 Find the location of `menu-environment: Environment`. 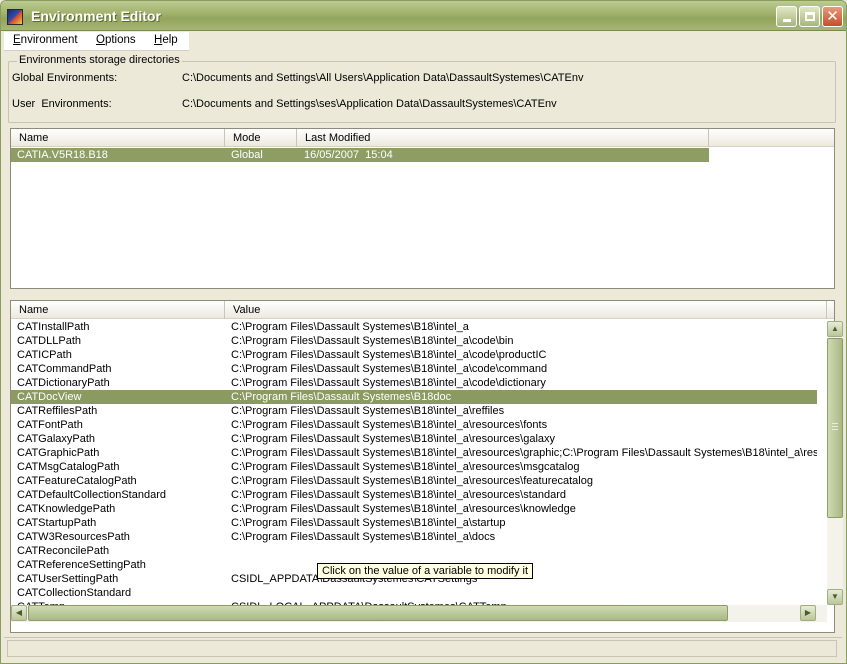

menu-environment: Environment is located at coordinates (45, 40).